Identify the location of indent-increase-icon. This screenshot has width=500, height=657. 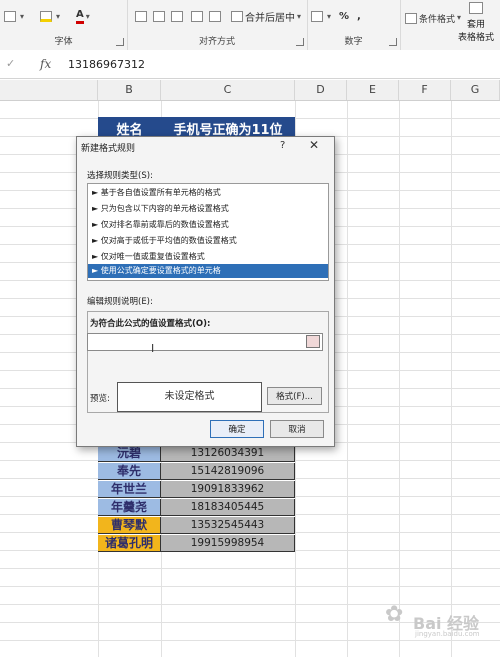
(215, 16).